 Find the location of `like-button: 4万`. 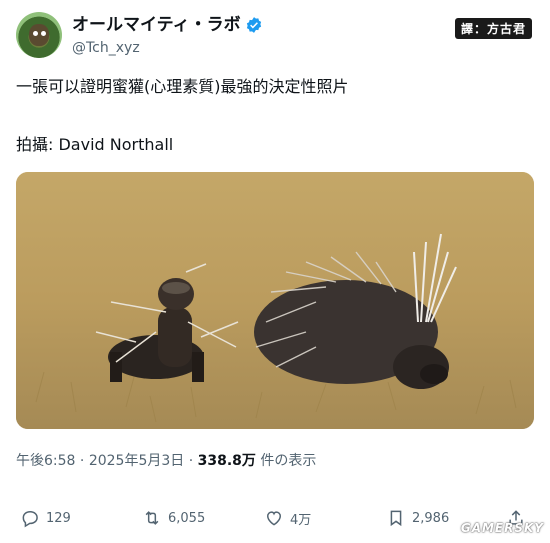

like-button: 4万 is located at coordinates (287, 518).